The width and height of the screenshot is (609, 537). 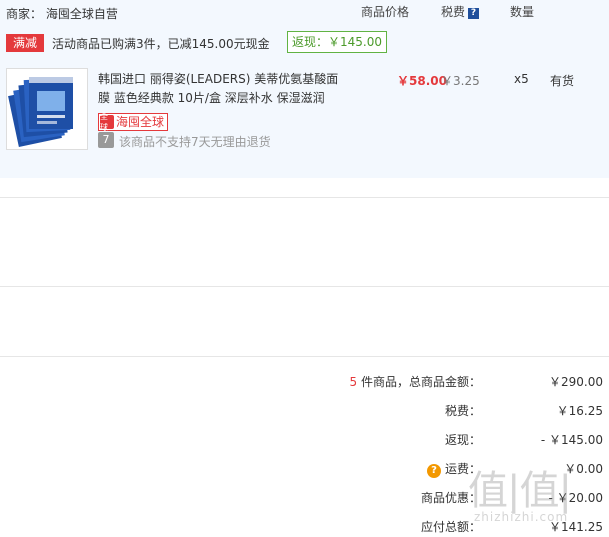 I want to click on seller-name: 海囤全球自营, so click(x=82, y=14).